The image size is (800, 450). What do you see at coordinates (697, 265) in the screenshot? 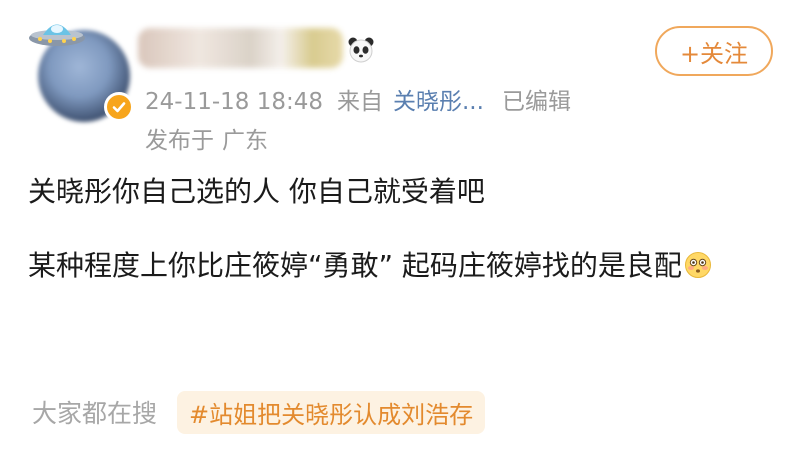
I see `flushed-face-emoji-icon` at bounding box center [697, 265].